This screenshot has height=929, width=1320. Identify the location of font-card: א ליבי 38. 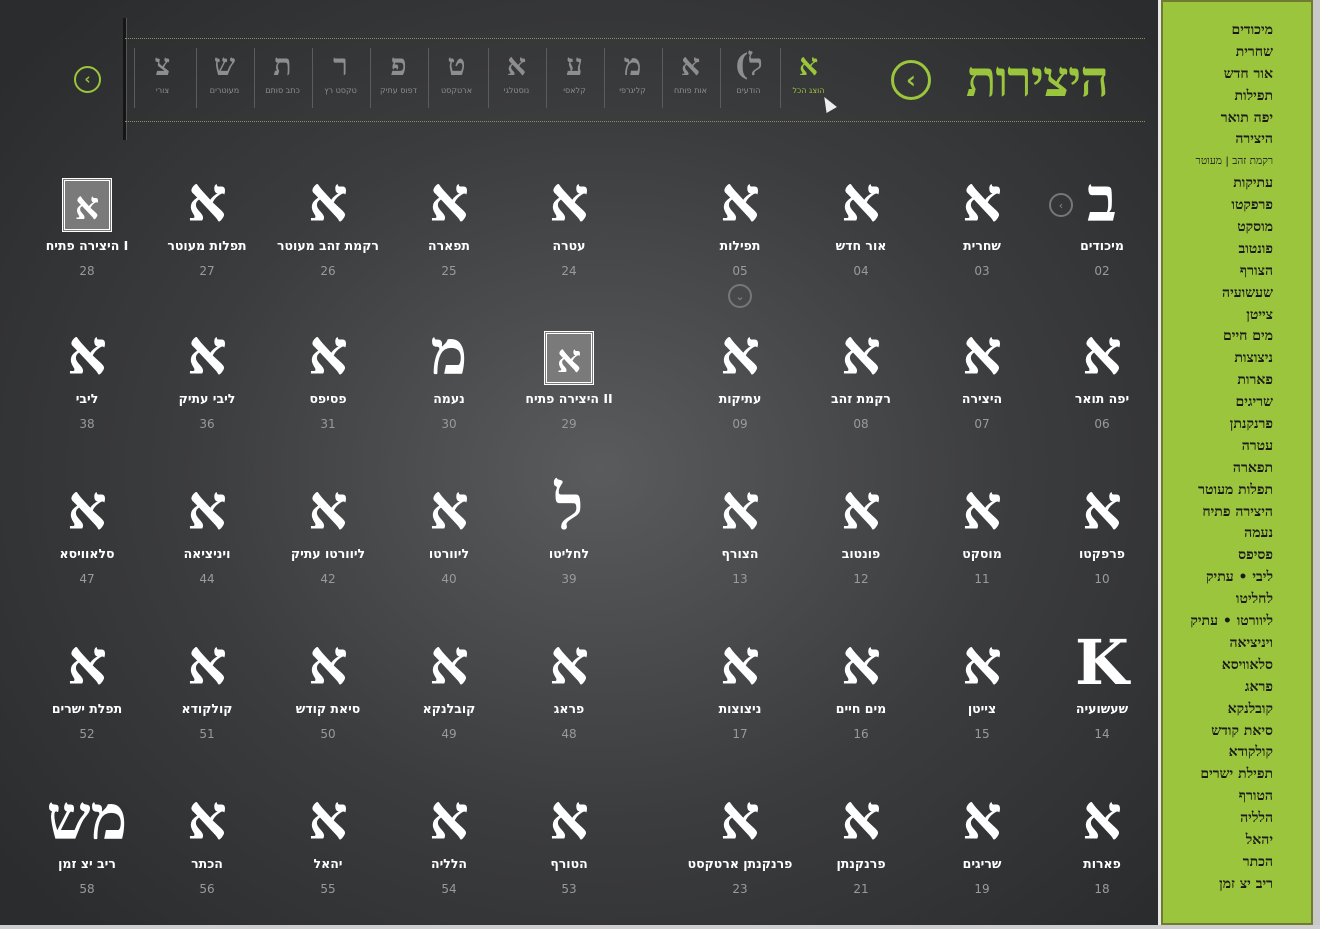
(87, 381).